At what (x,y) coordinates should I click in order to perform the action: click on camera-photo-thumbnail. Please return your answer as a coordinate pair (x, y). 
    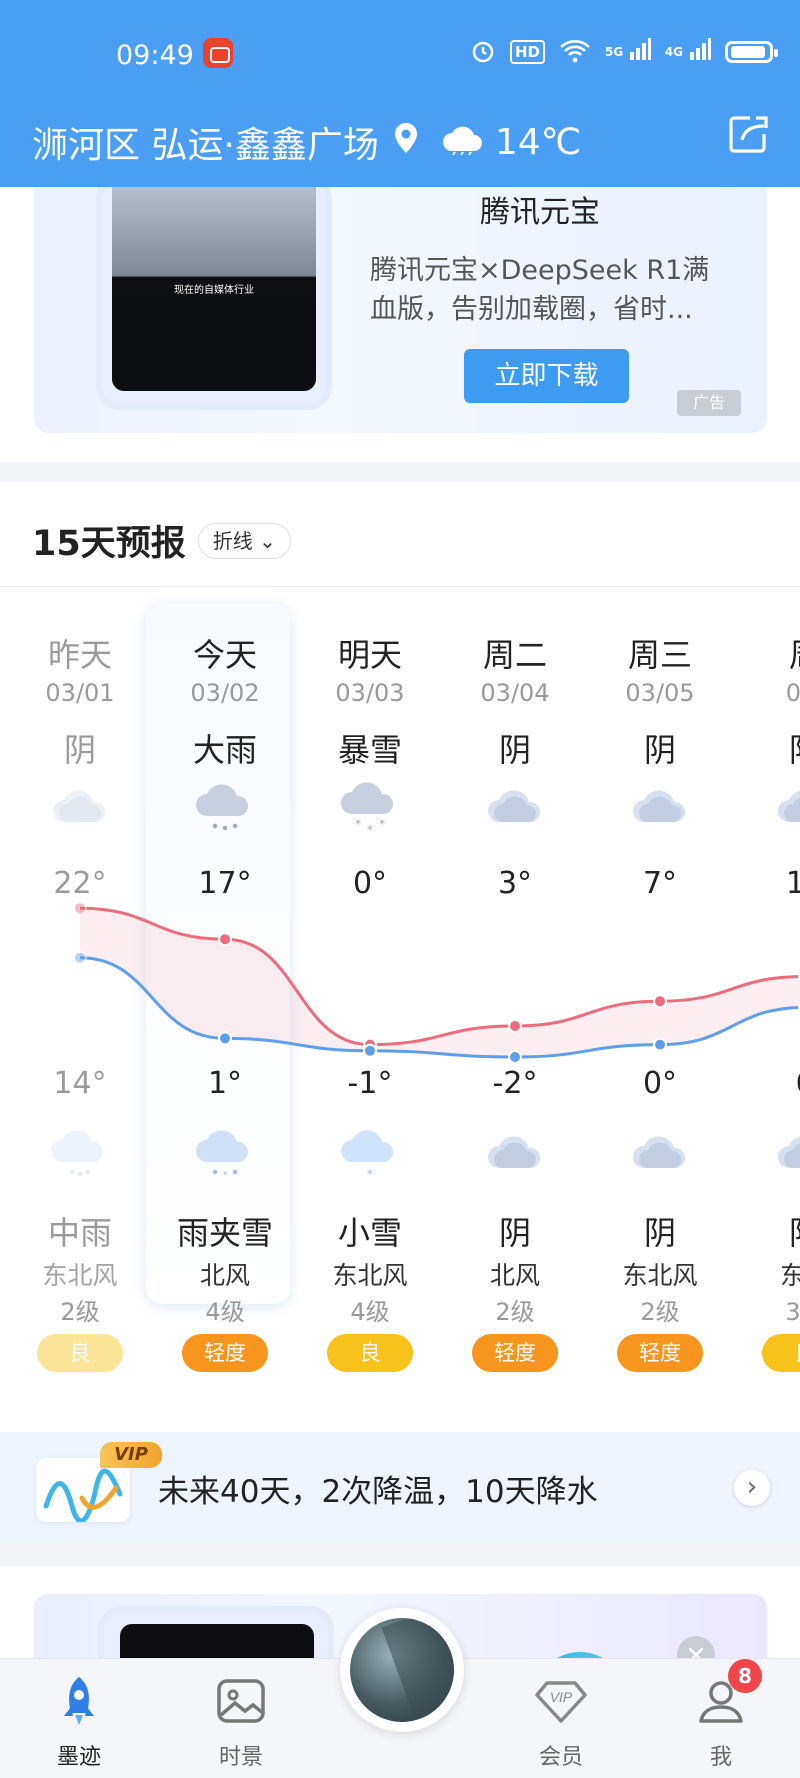
    Looking at the image, I should click on (402, 1670).